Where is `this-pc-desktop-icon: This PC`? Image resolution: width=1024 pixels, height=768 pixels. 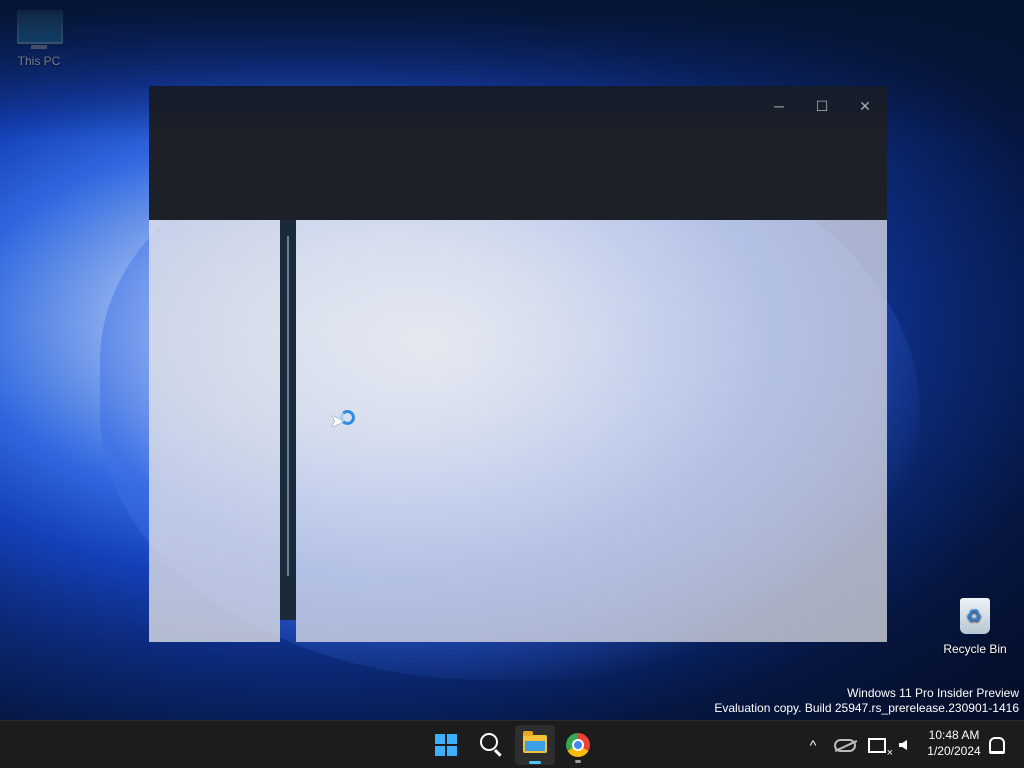
this-pc-desktop-icon: This PC is located at coordinates (39, 39).